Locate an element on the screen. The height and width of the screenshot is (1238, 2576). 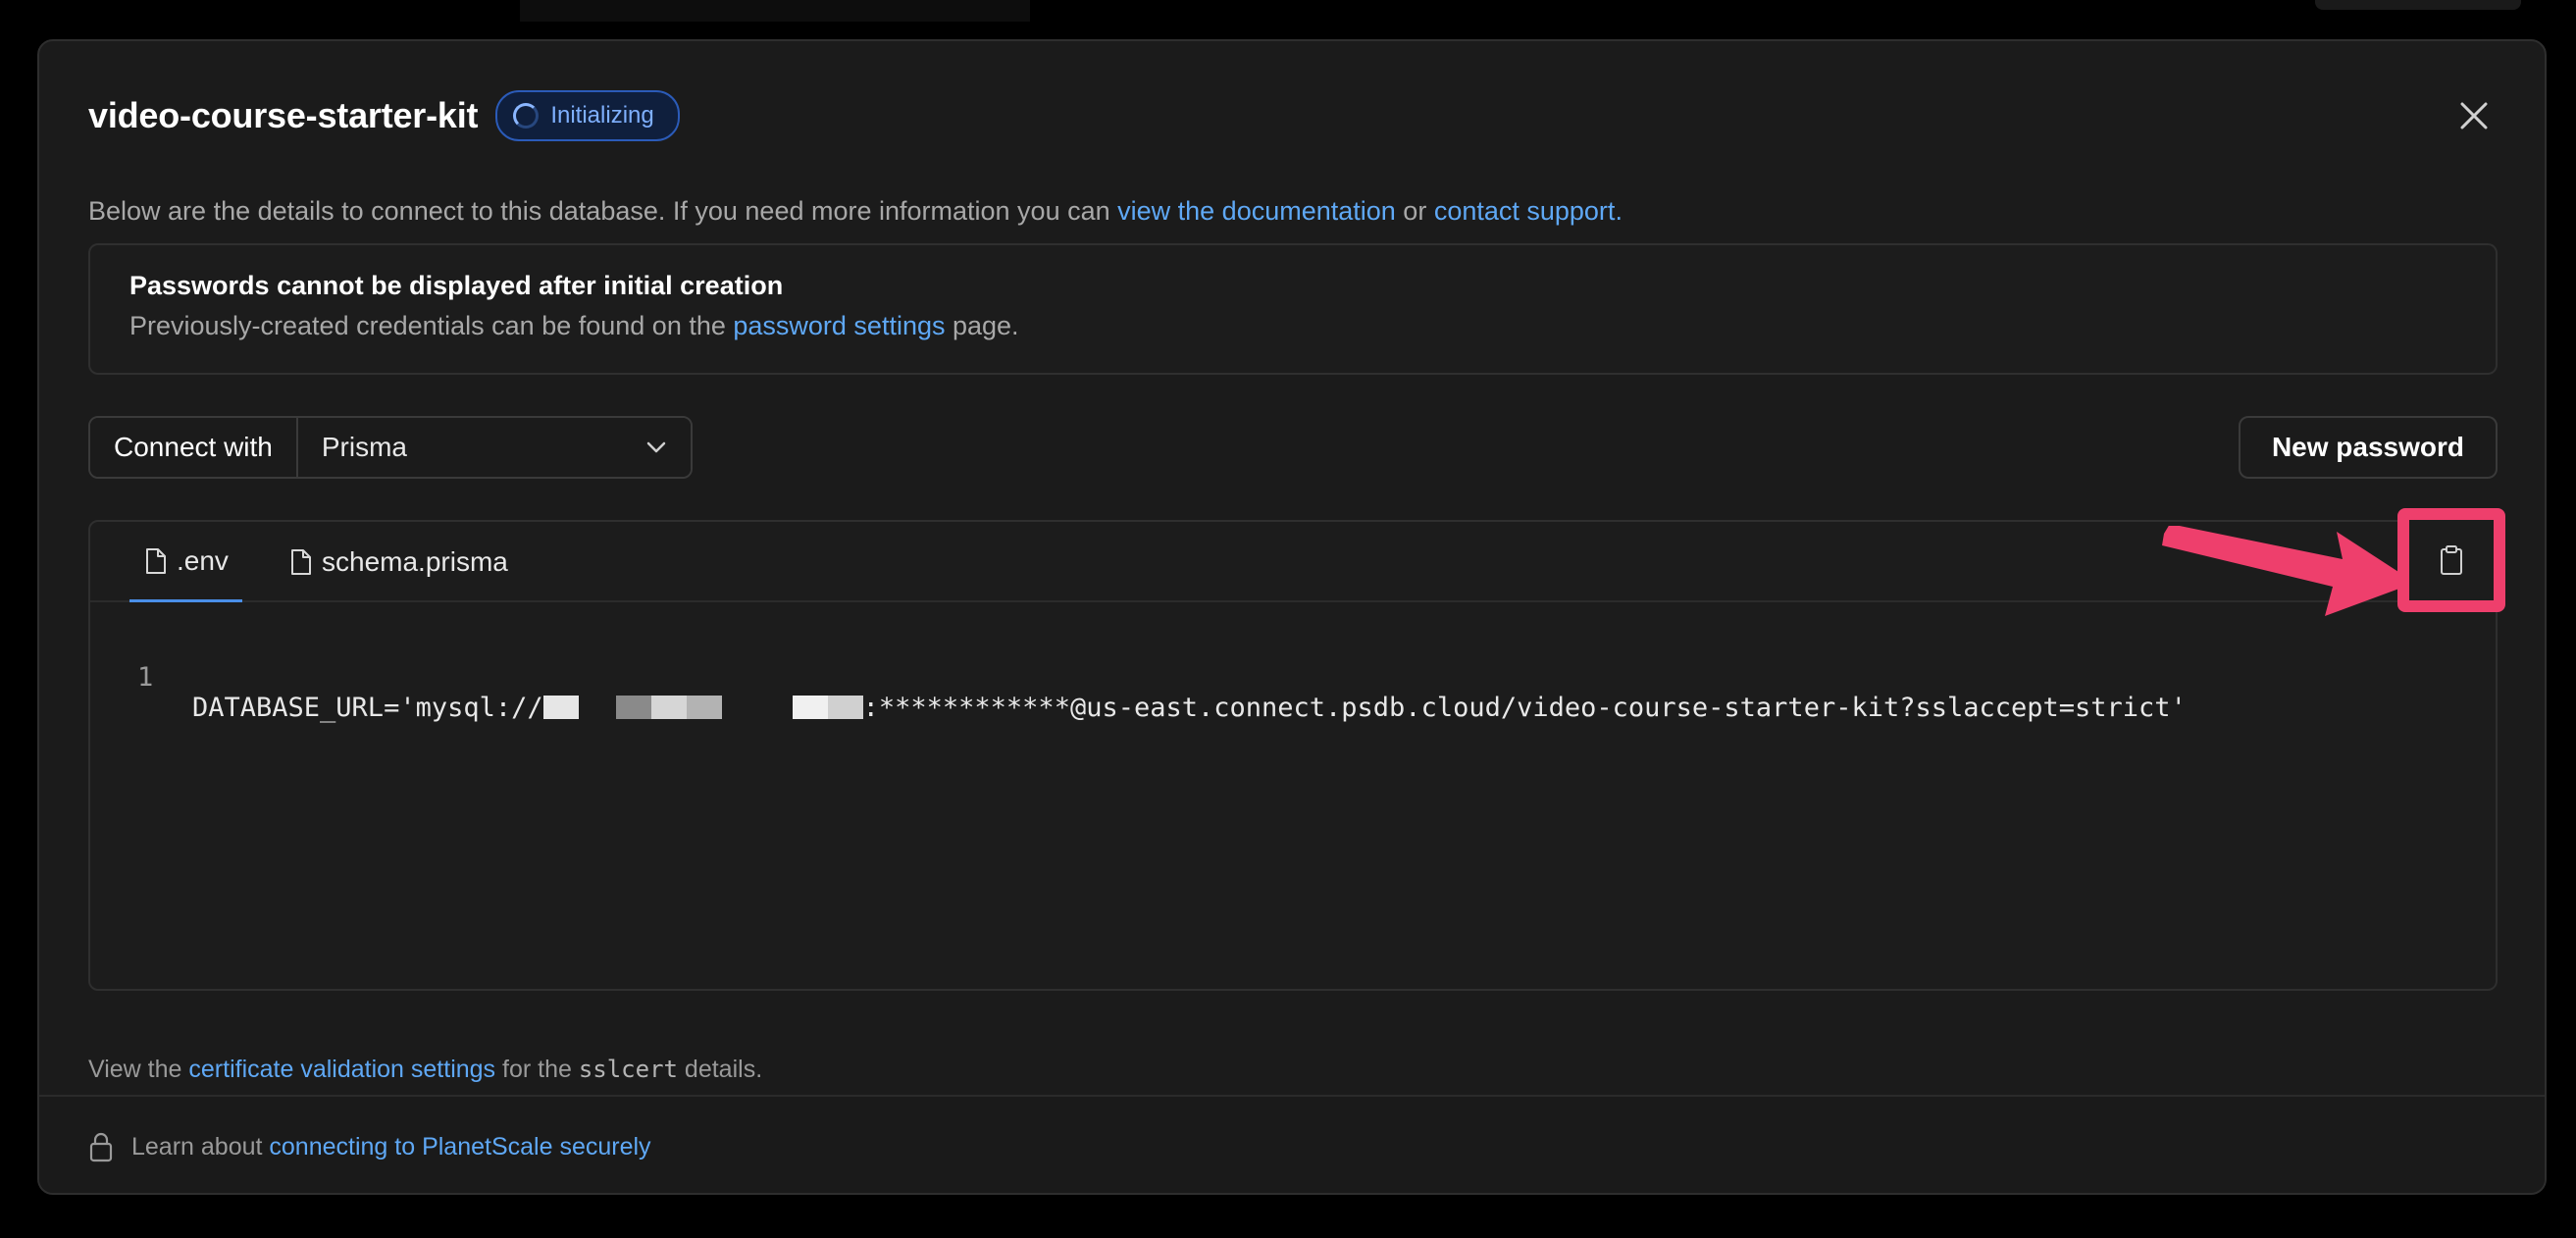
background-bar is located at coordinates (775, 11).